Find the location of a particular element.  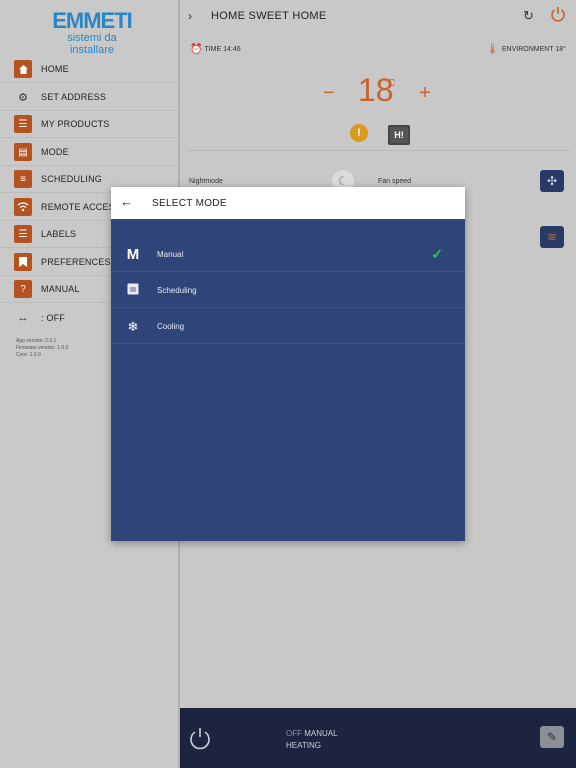

dialog-title: SELECT MODE is located at coordinates (189, 203).